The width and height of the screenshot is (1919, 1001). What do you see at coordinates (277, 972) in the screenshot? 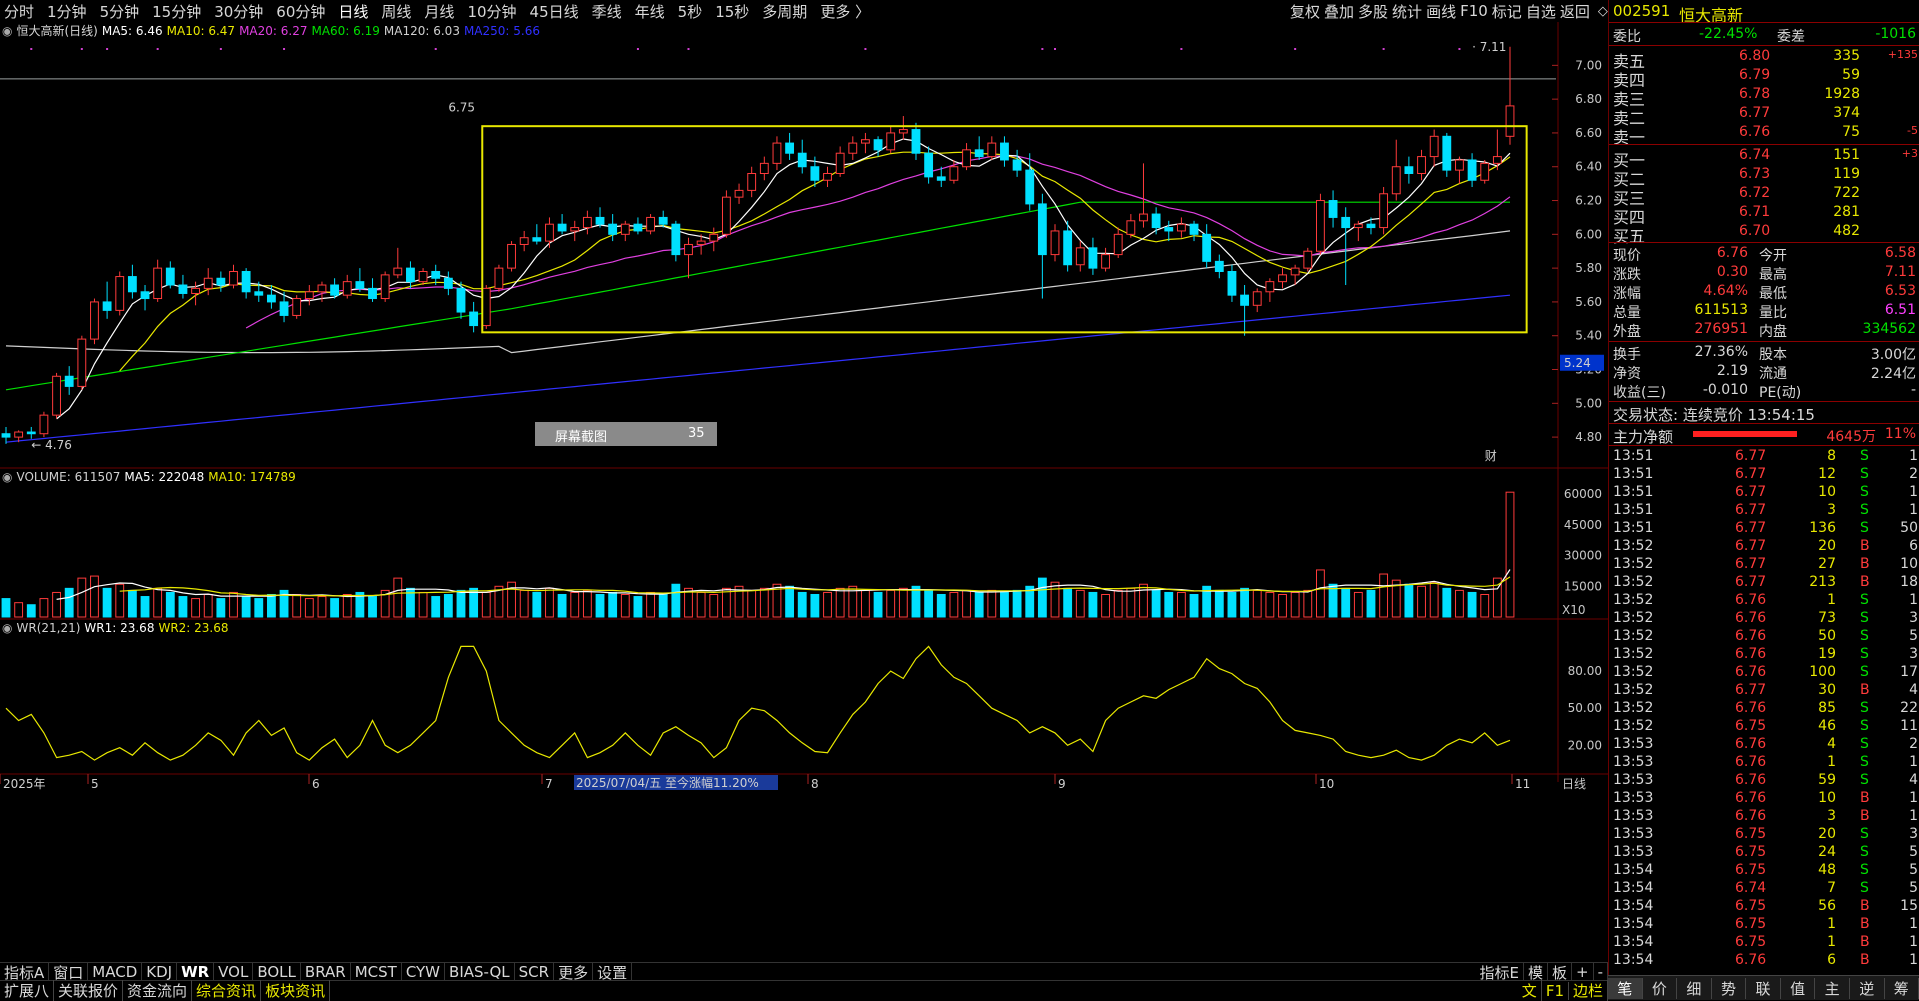
I see `indicator-tab-6: BOLL` at bounding box center [277, 972].